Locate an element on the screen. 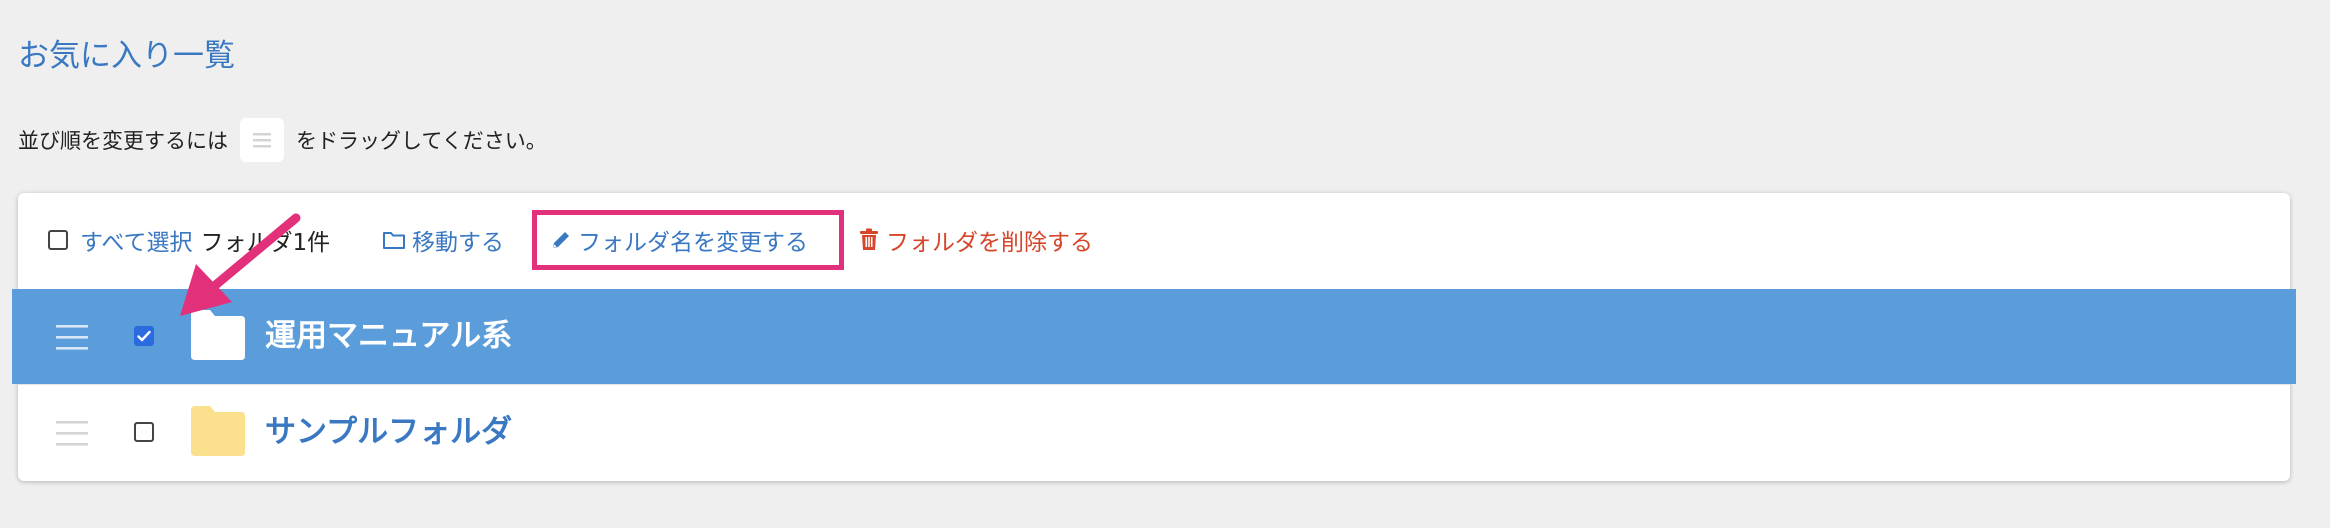 The image size is (2330, 528). move-button: 移動する is located at coordinates (443, 240).